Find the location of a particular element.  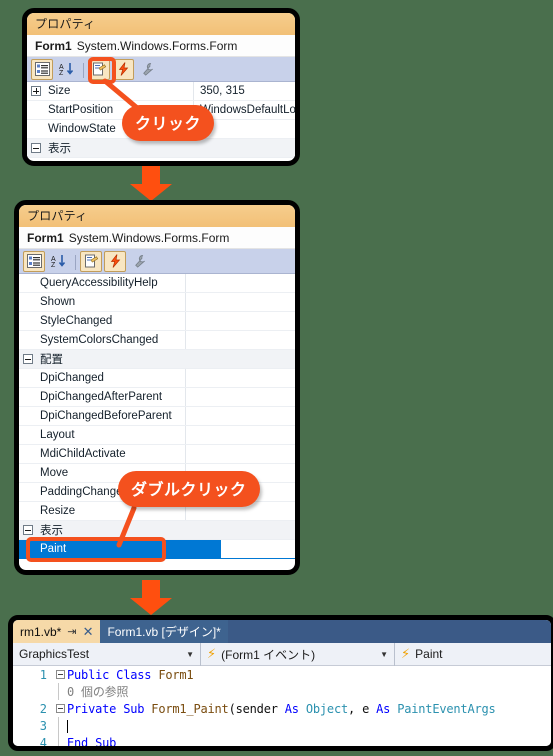

property-name: SystemColorsChanged is located at coordinates (99, 340).